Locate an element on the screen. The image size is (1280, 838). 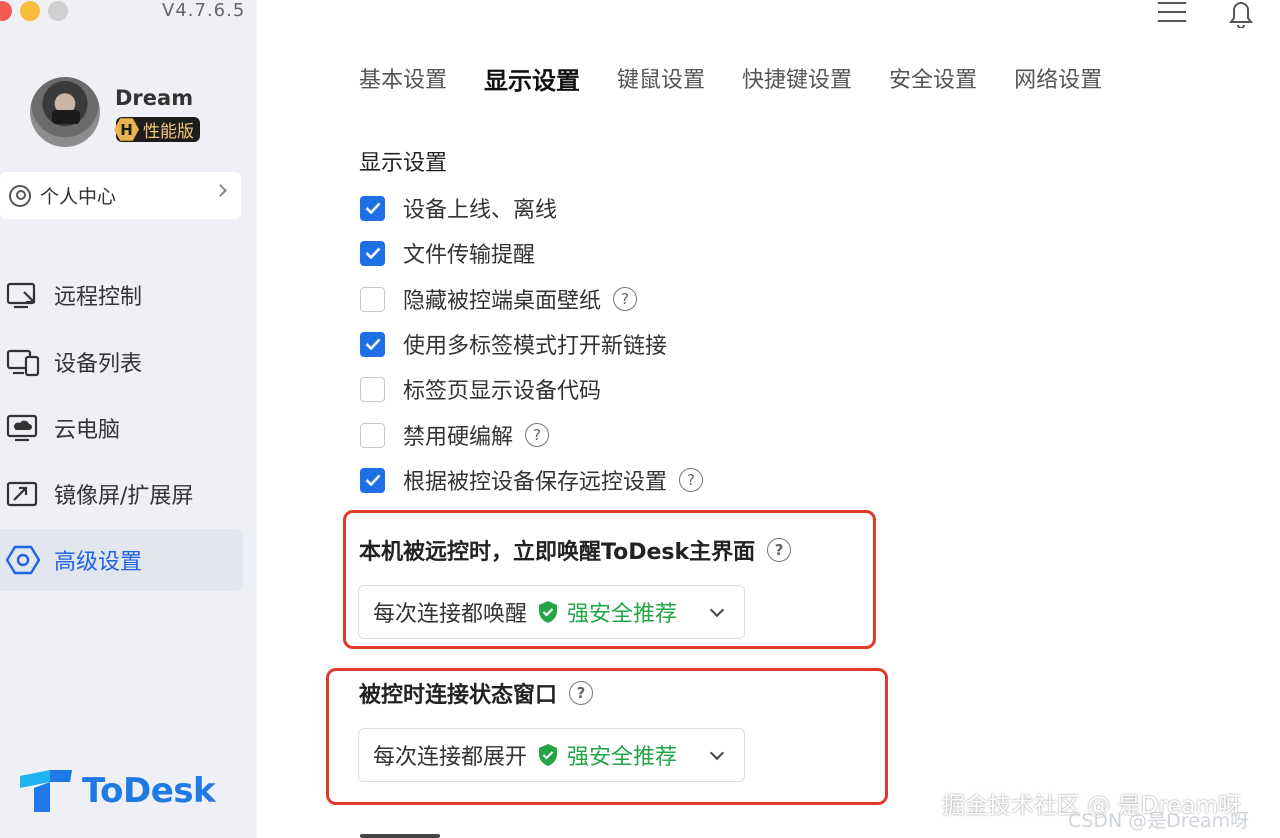
chevron-right-icon is located at coordinates (220, 190).